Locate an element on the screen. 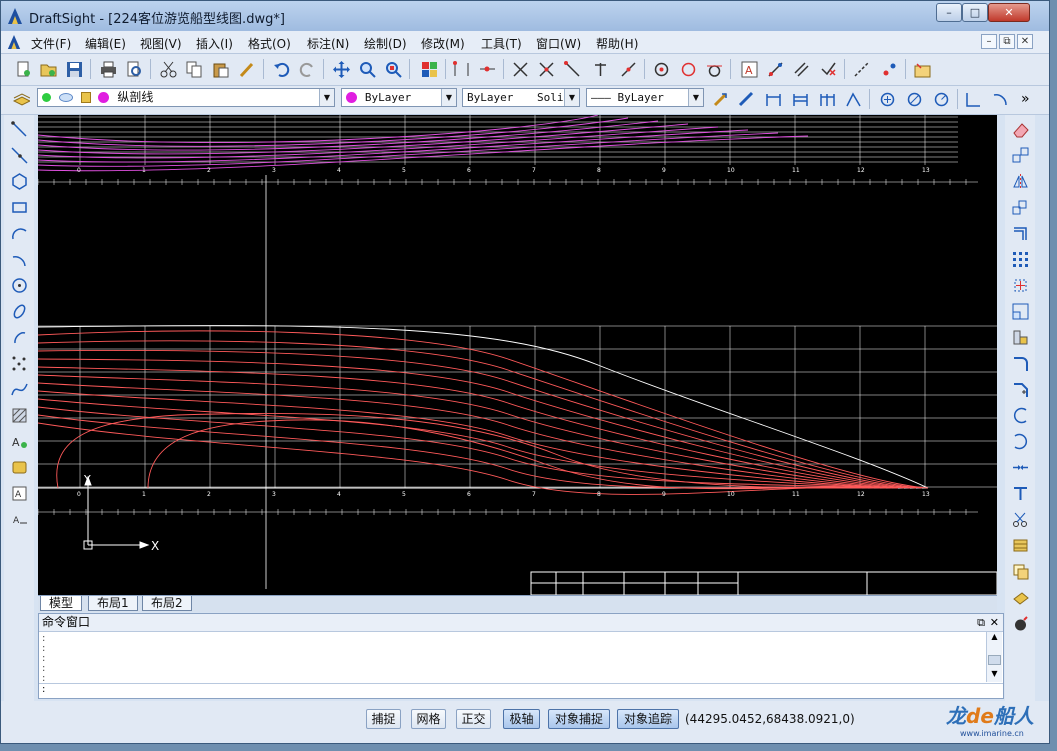 This screenshot has height=751, width=1057. edit-hatch-icon is located at coordinates (1020, 597).